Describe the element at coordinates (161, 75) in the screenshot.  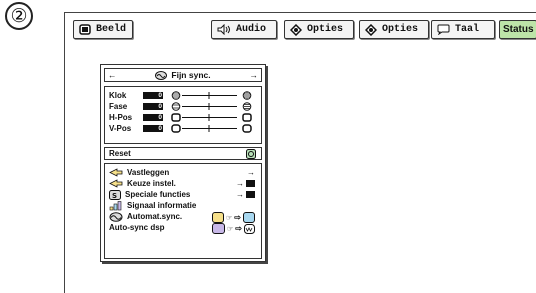
I see `fine-sync-icon` at that location.